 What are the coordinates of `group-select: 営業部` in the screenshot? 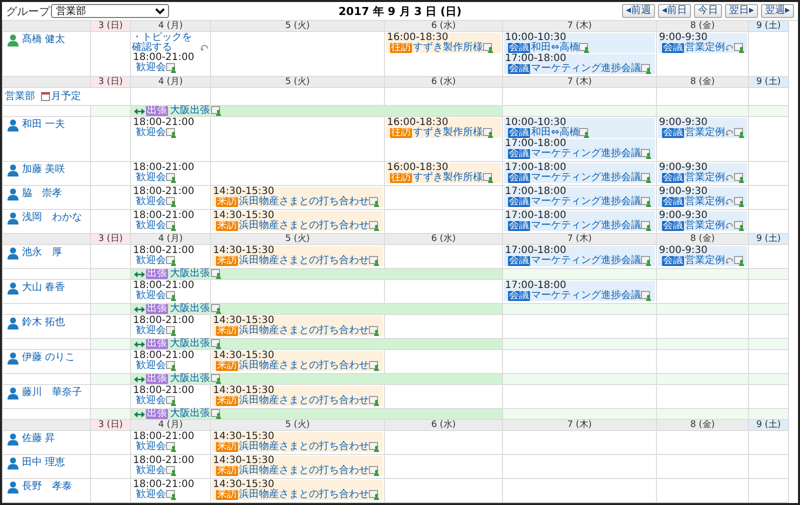 It's located at (110, 11).